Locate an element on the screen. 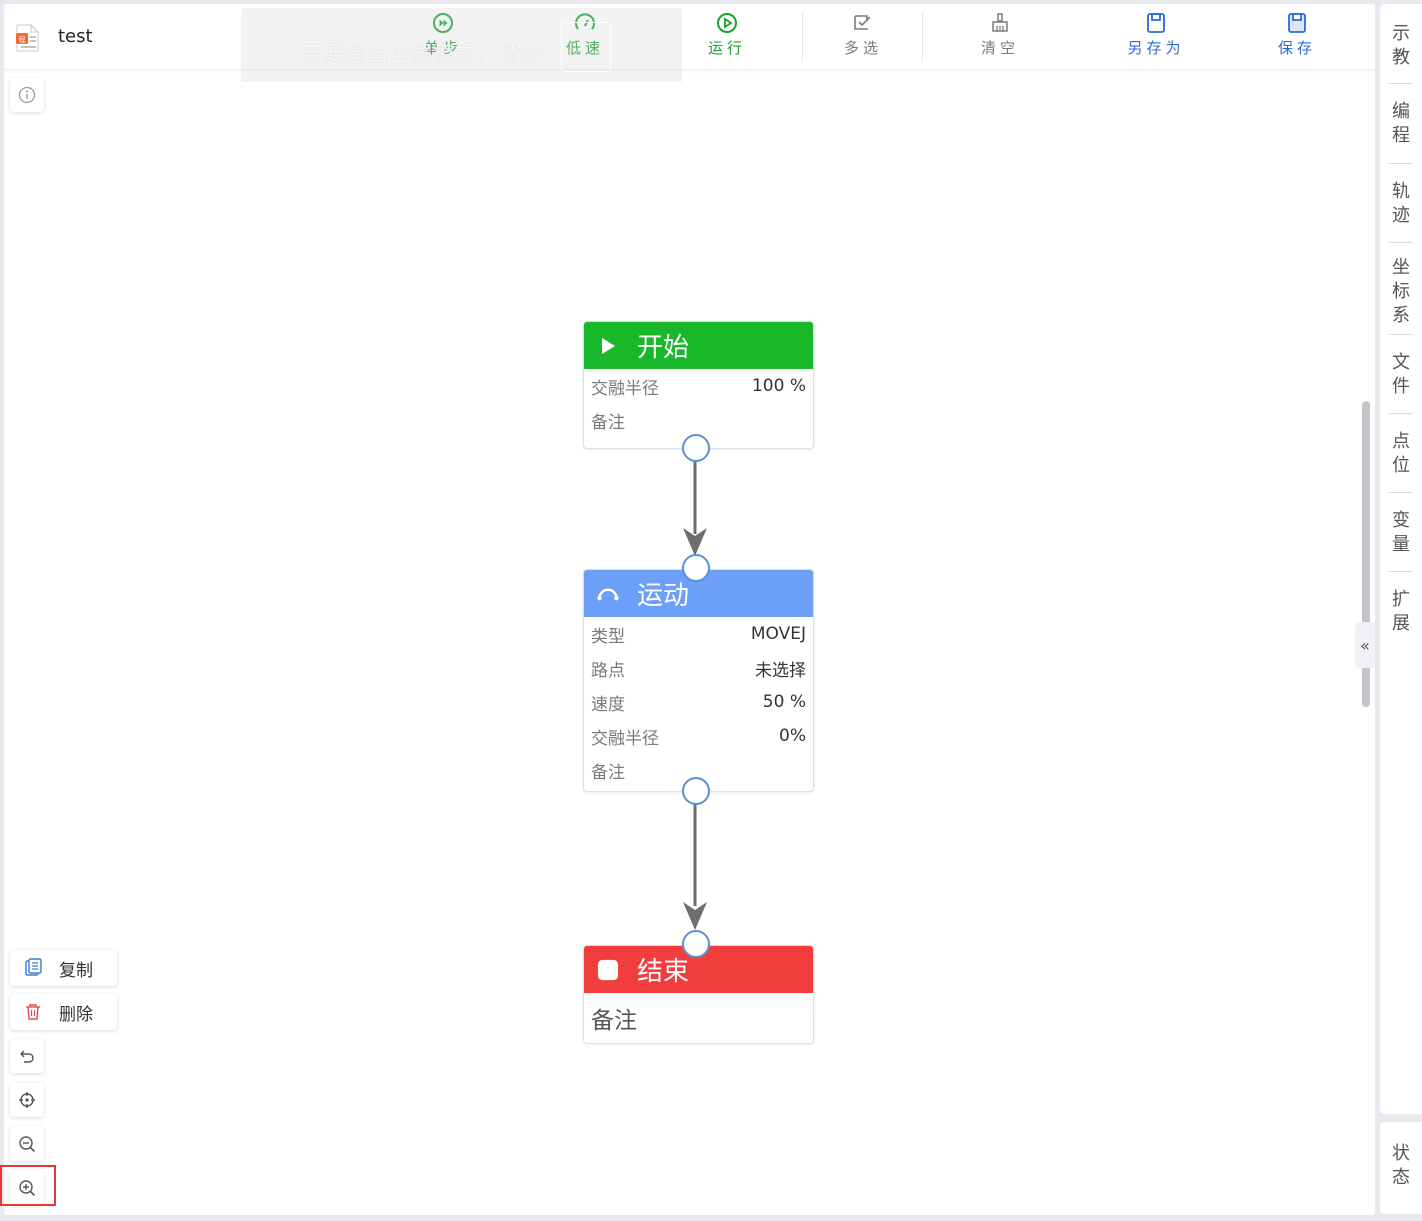 This screenshot has width=1422, height=1221. nav-teach-char: 教 is located at coordinates (1401, 57).